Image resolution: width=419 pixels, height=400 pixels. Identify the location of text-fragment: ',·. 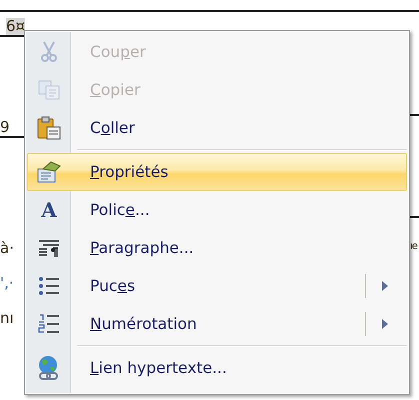
(7, 283).